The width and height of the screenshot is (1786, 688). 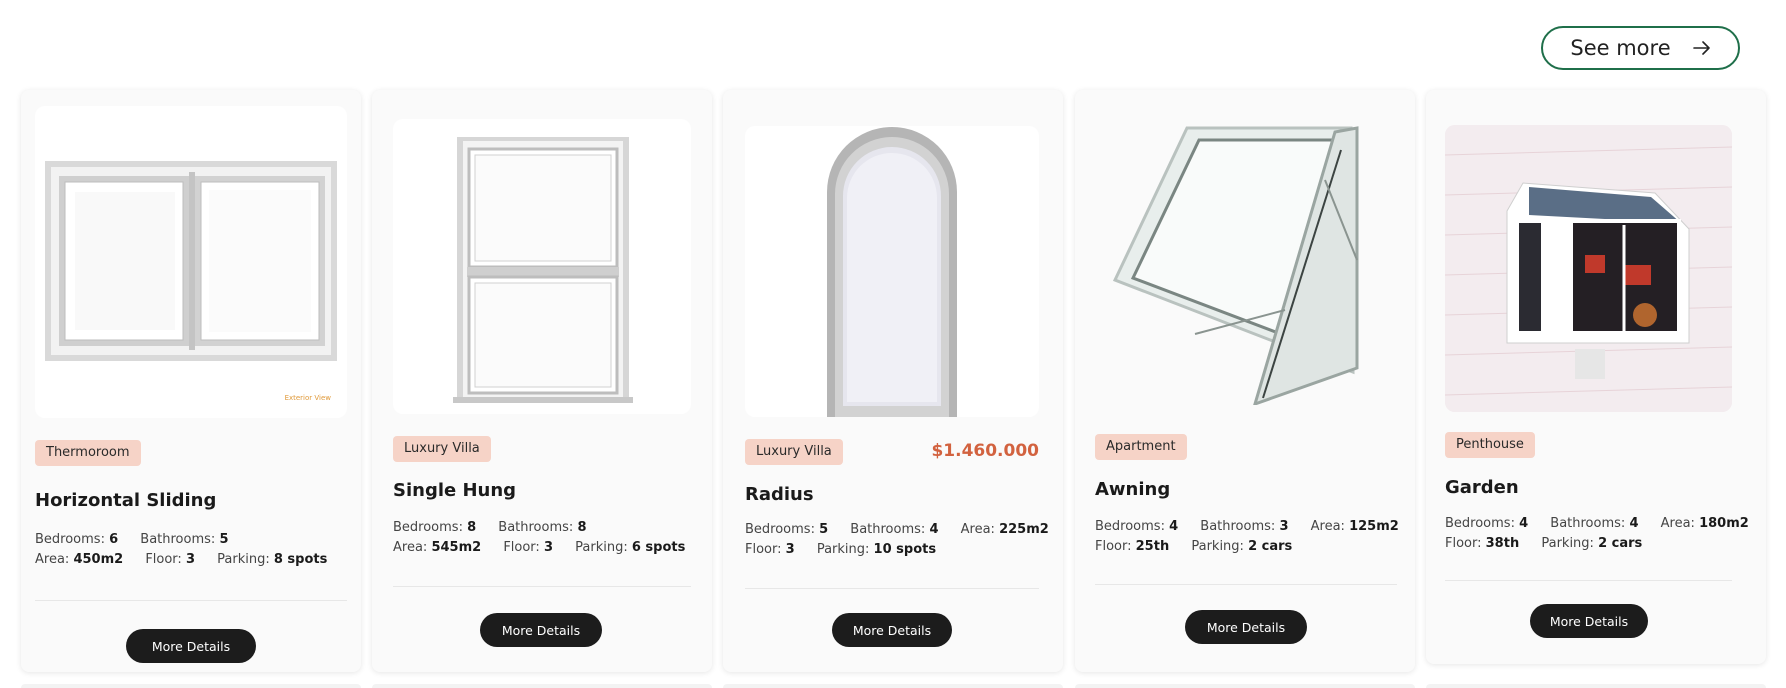 I want to click on floor-value: 38th, so click(x=1502, y=543).